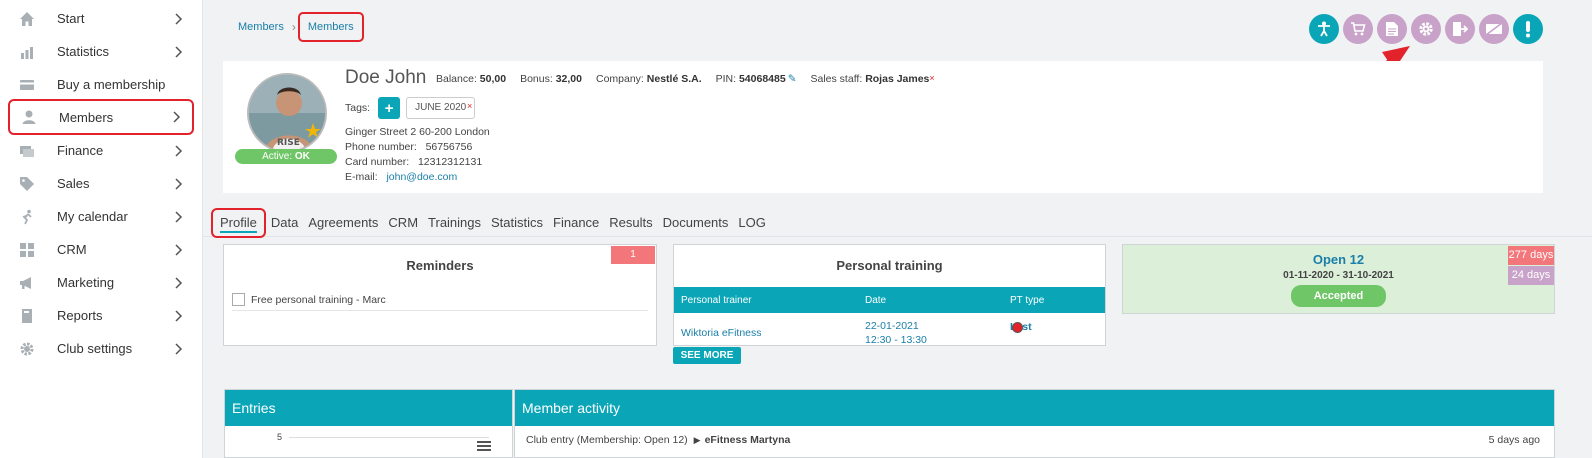 The width and height of the screenshot is (1592, 458). What do you see at coordinates (86, 282) in the screenshot?
I see `sidebar-item-label: Marketing` at bounding box center [86, 282].